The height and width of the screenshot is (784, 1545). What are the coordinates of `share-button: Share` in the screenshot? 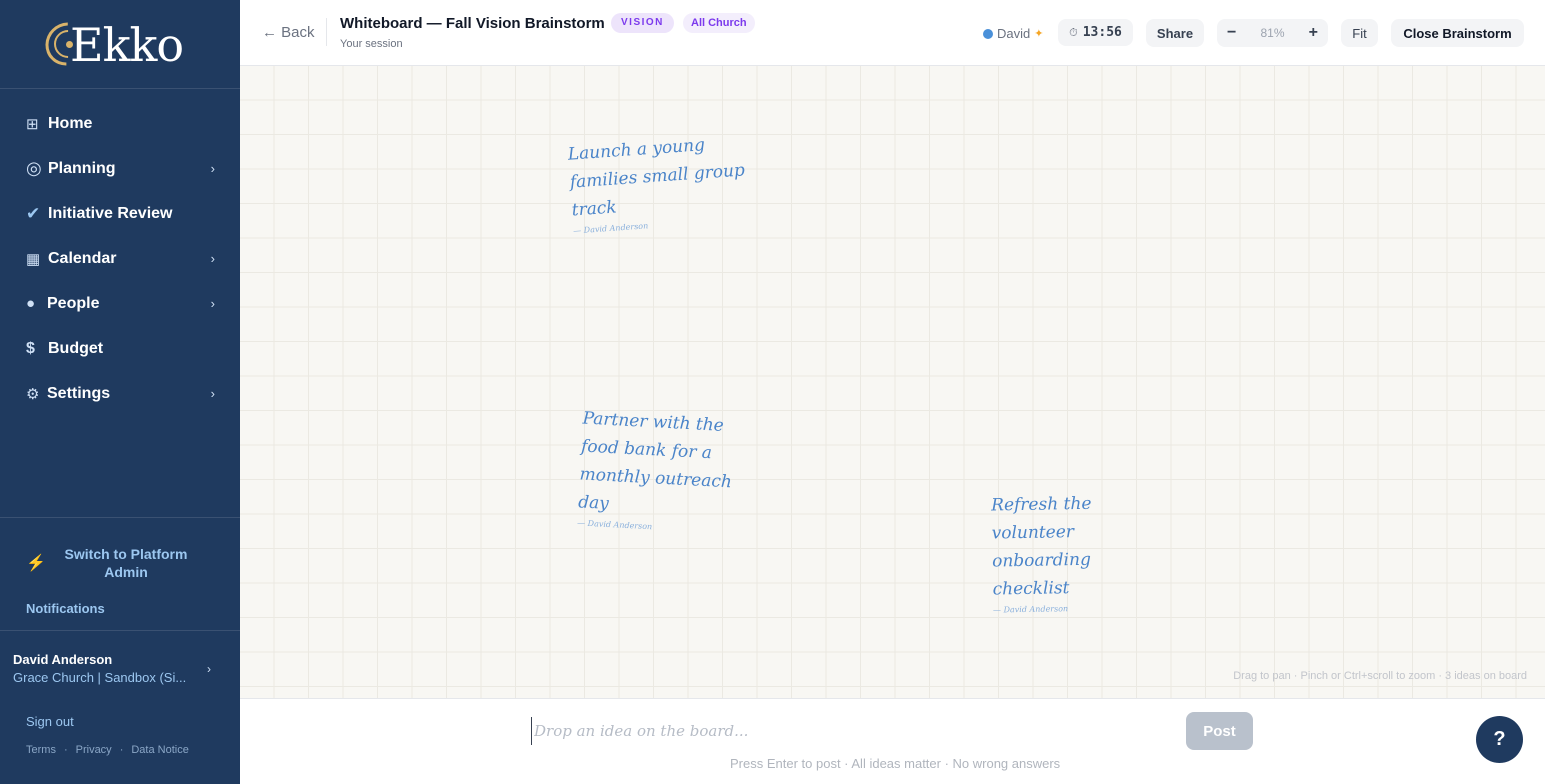 It's located at (1175, 33).